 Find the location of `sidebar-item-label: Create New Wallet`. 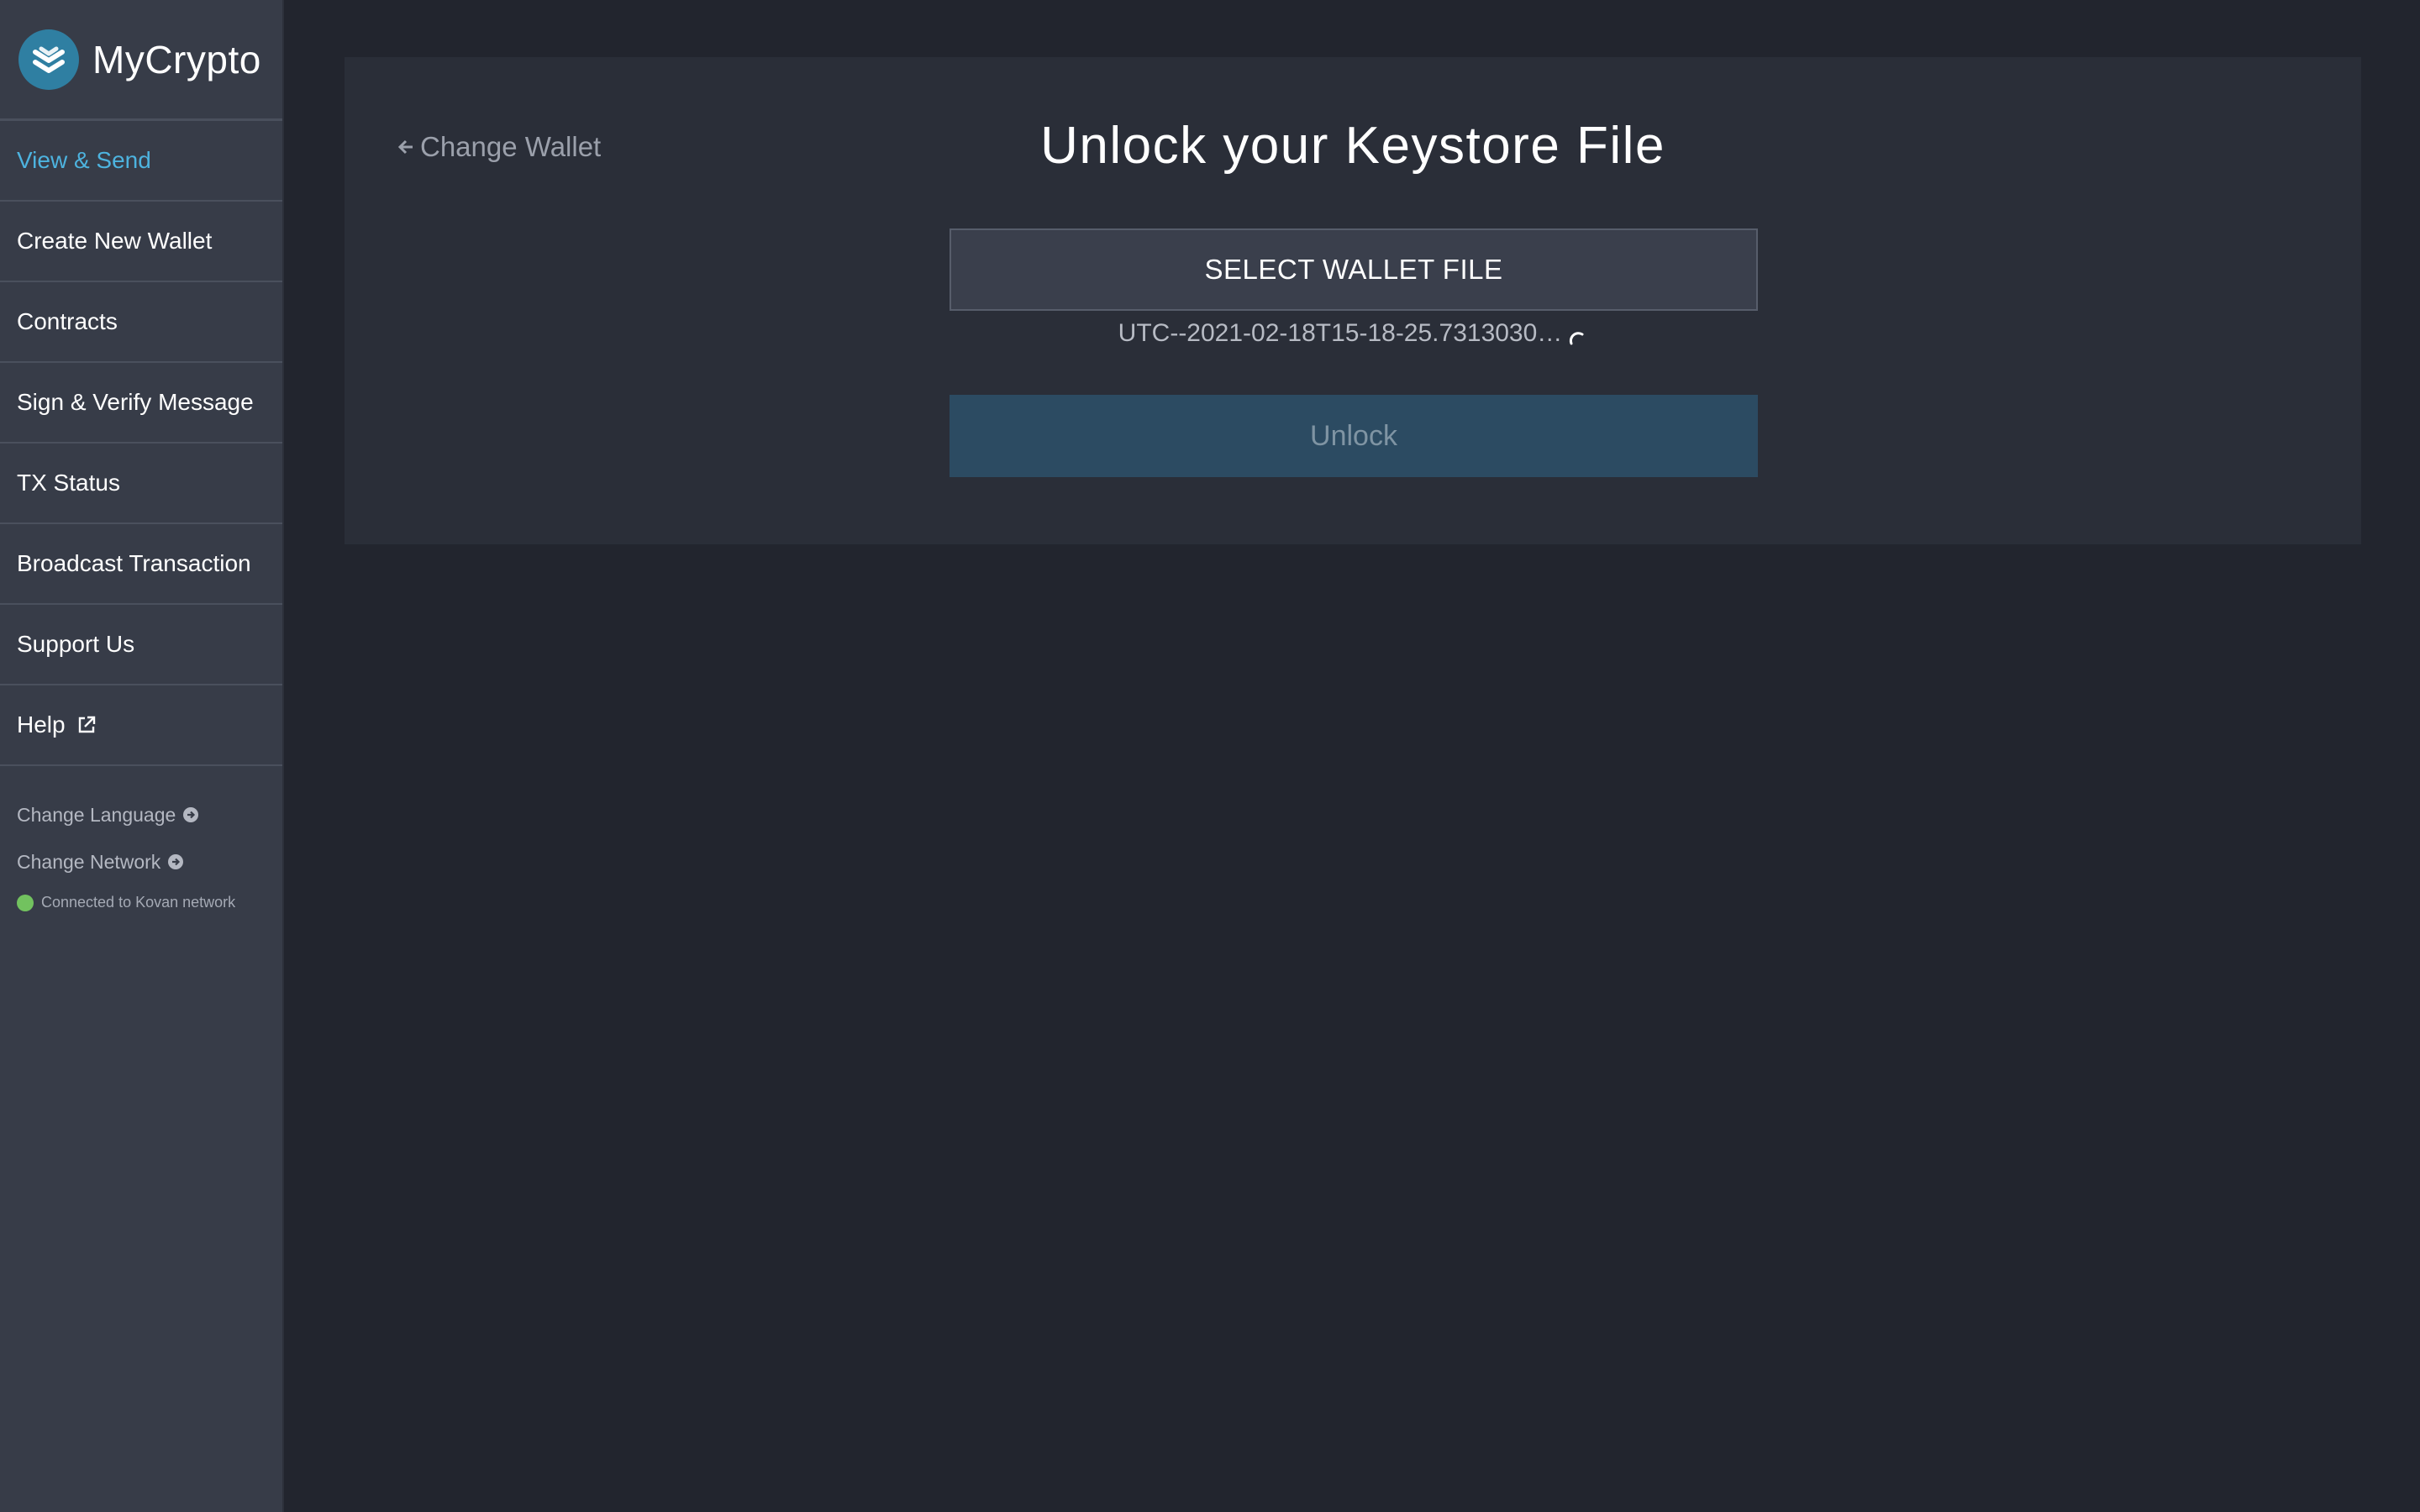

sidebar-item-label: Create New Wallet is located at coordinates (115, 241).